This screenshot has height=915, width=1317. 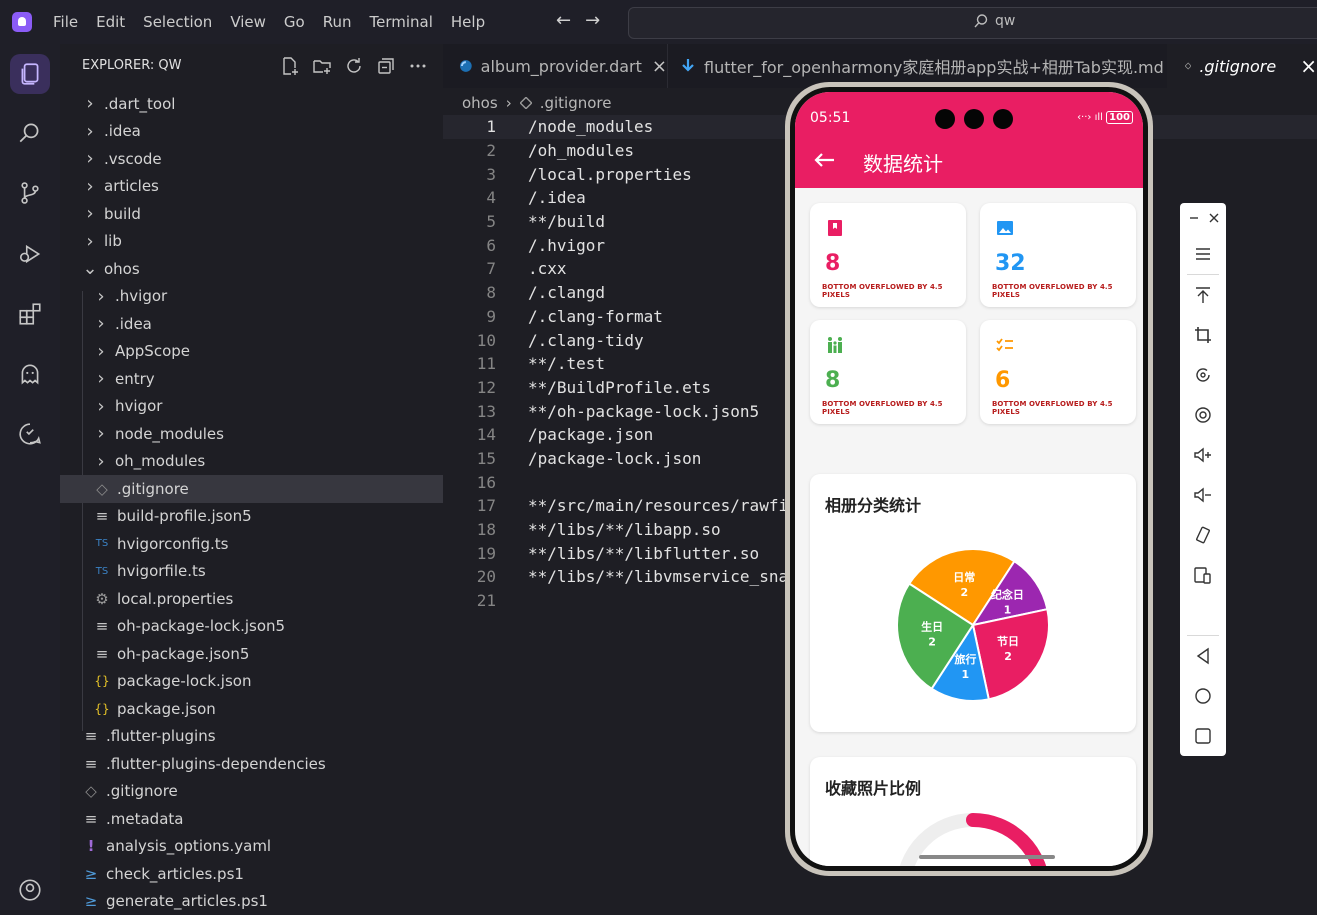 What do you see at coordinates (290, 66) in the screenshot?
I see `new-file-icon` at bounding box center [290, 66].